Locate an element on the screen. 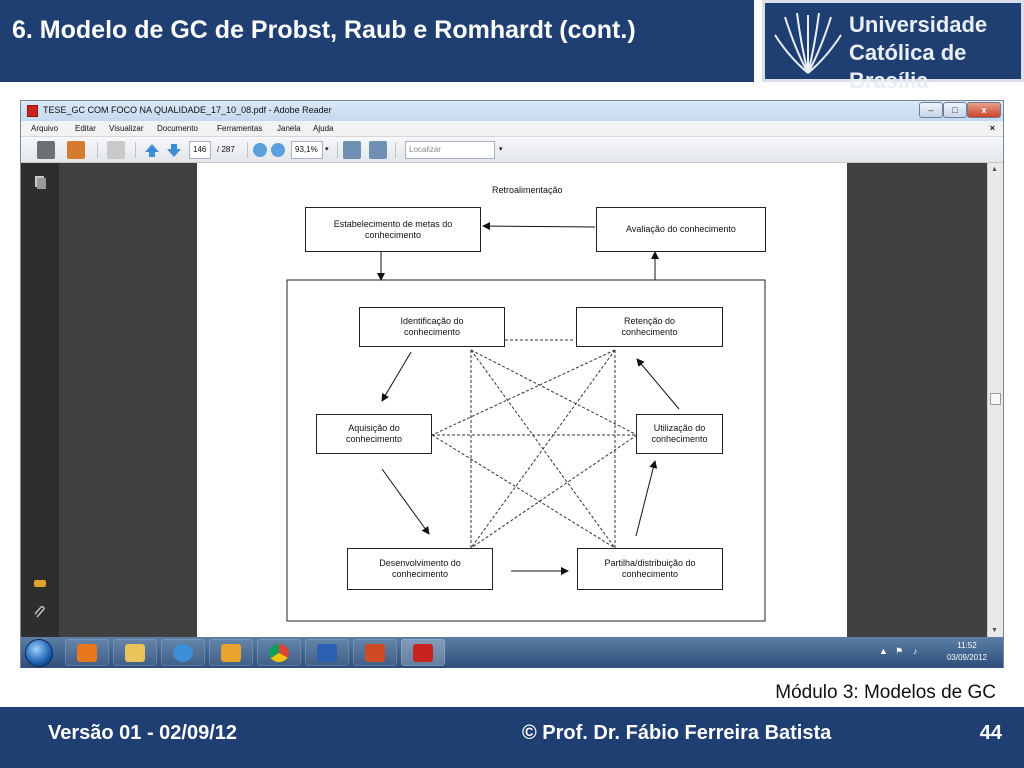 This screenshot has height=768, width=1024. pdf-icon is located at coordinates (32, 111).